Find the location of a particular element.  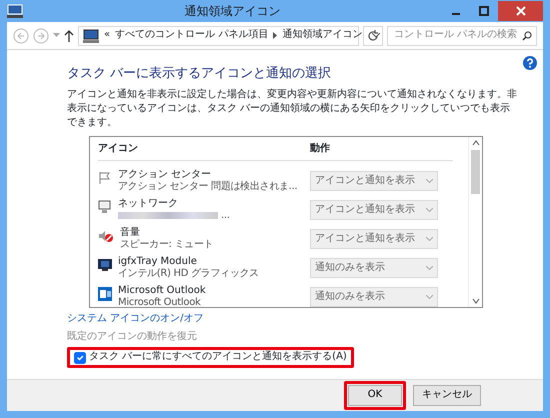

app-name: Microsoft Outlook is located at coordinates (162, 290).